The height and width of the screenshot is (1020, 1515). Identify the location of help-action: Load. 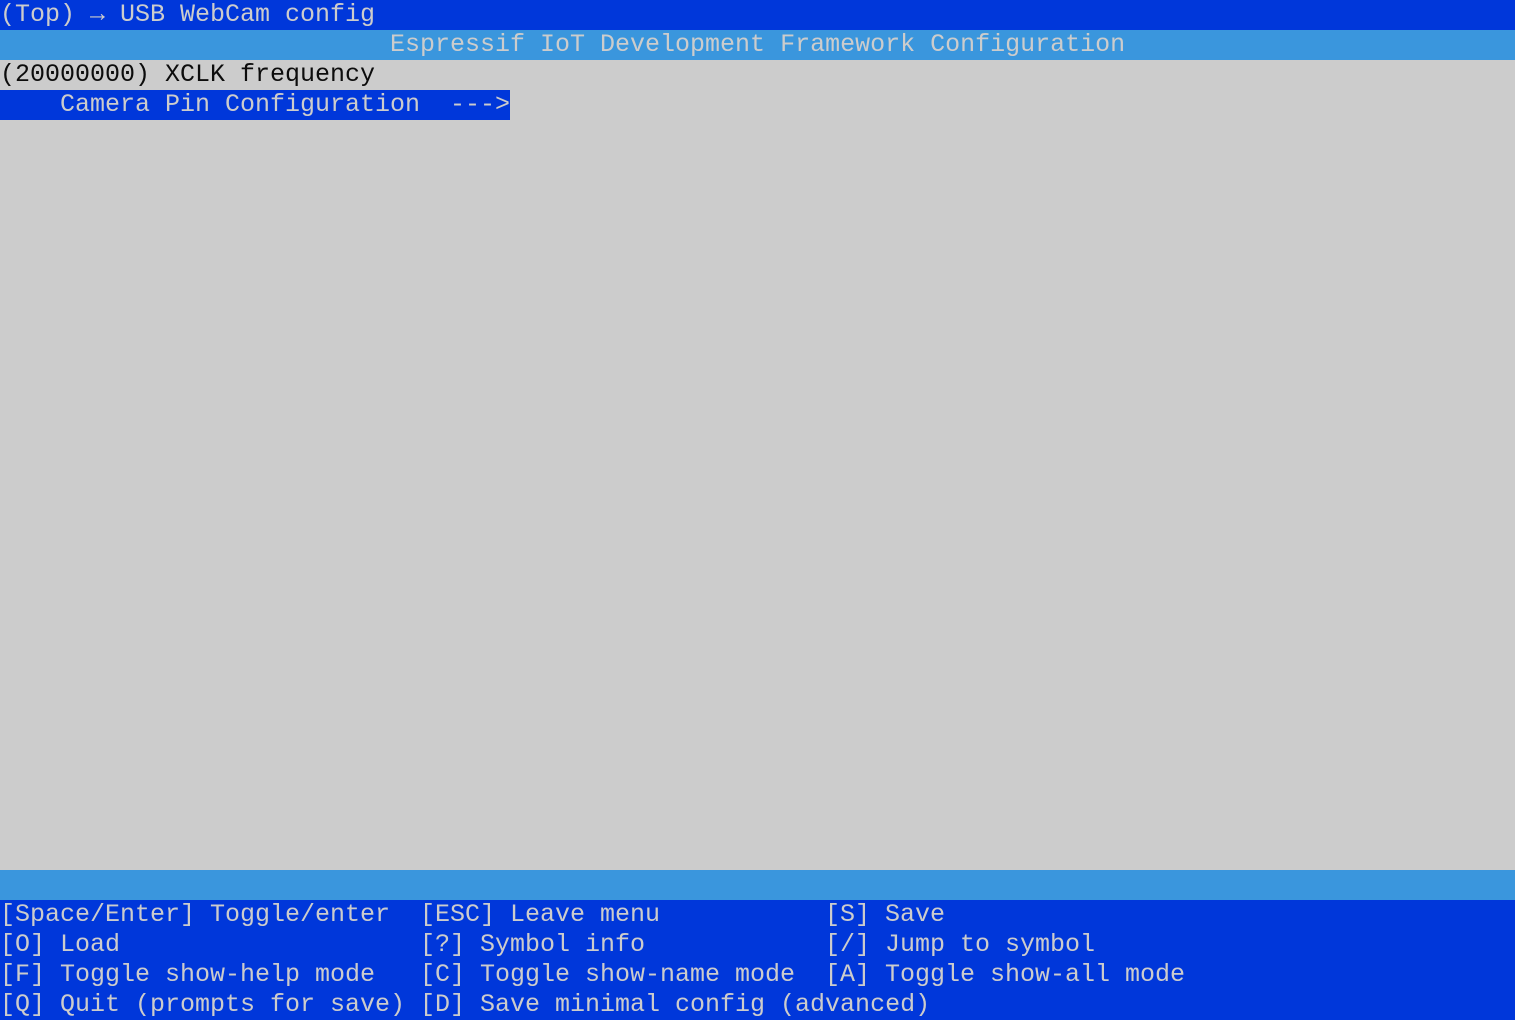
(90, 944).